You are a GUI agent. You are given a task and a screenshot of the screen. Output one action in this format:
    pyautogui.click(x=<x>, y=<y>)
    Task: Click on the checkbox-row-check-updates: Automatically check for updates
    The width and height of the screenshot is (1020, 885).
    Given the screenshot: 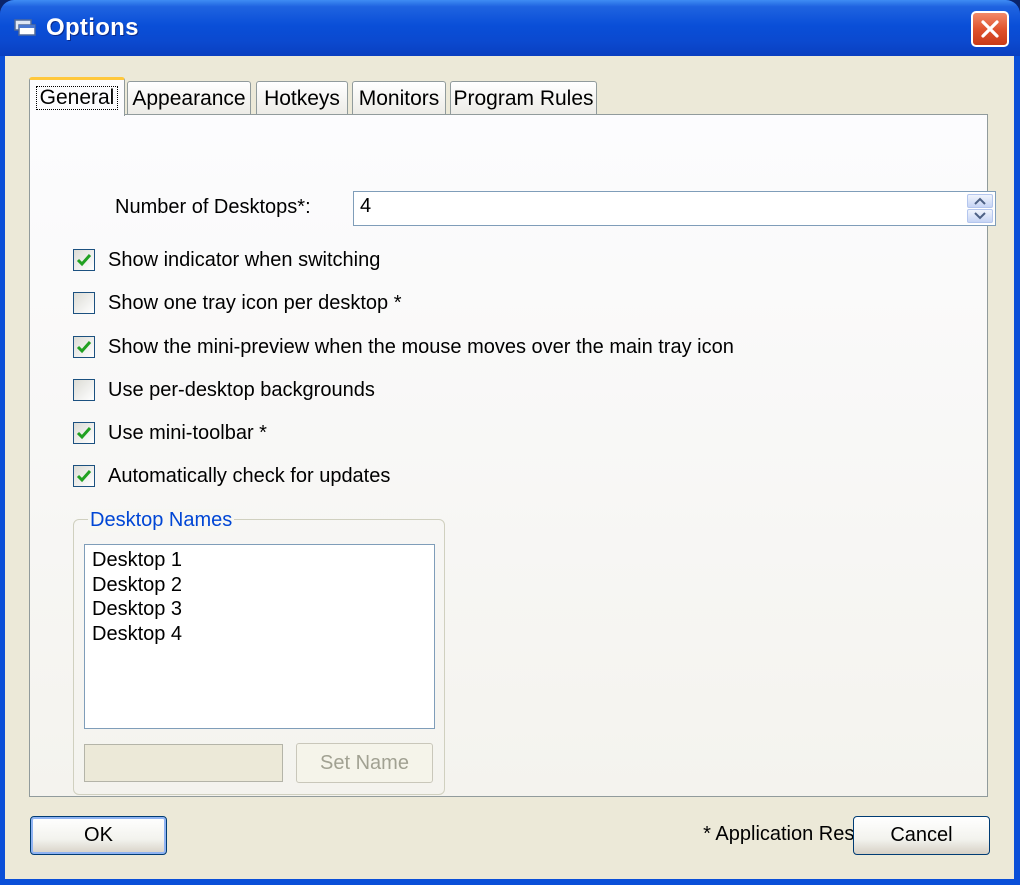 What is the action you would take?
    pyautogui.click(x=231, y=476)
    